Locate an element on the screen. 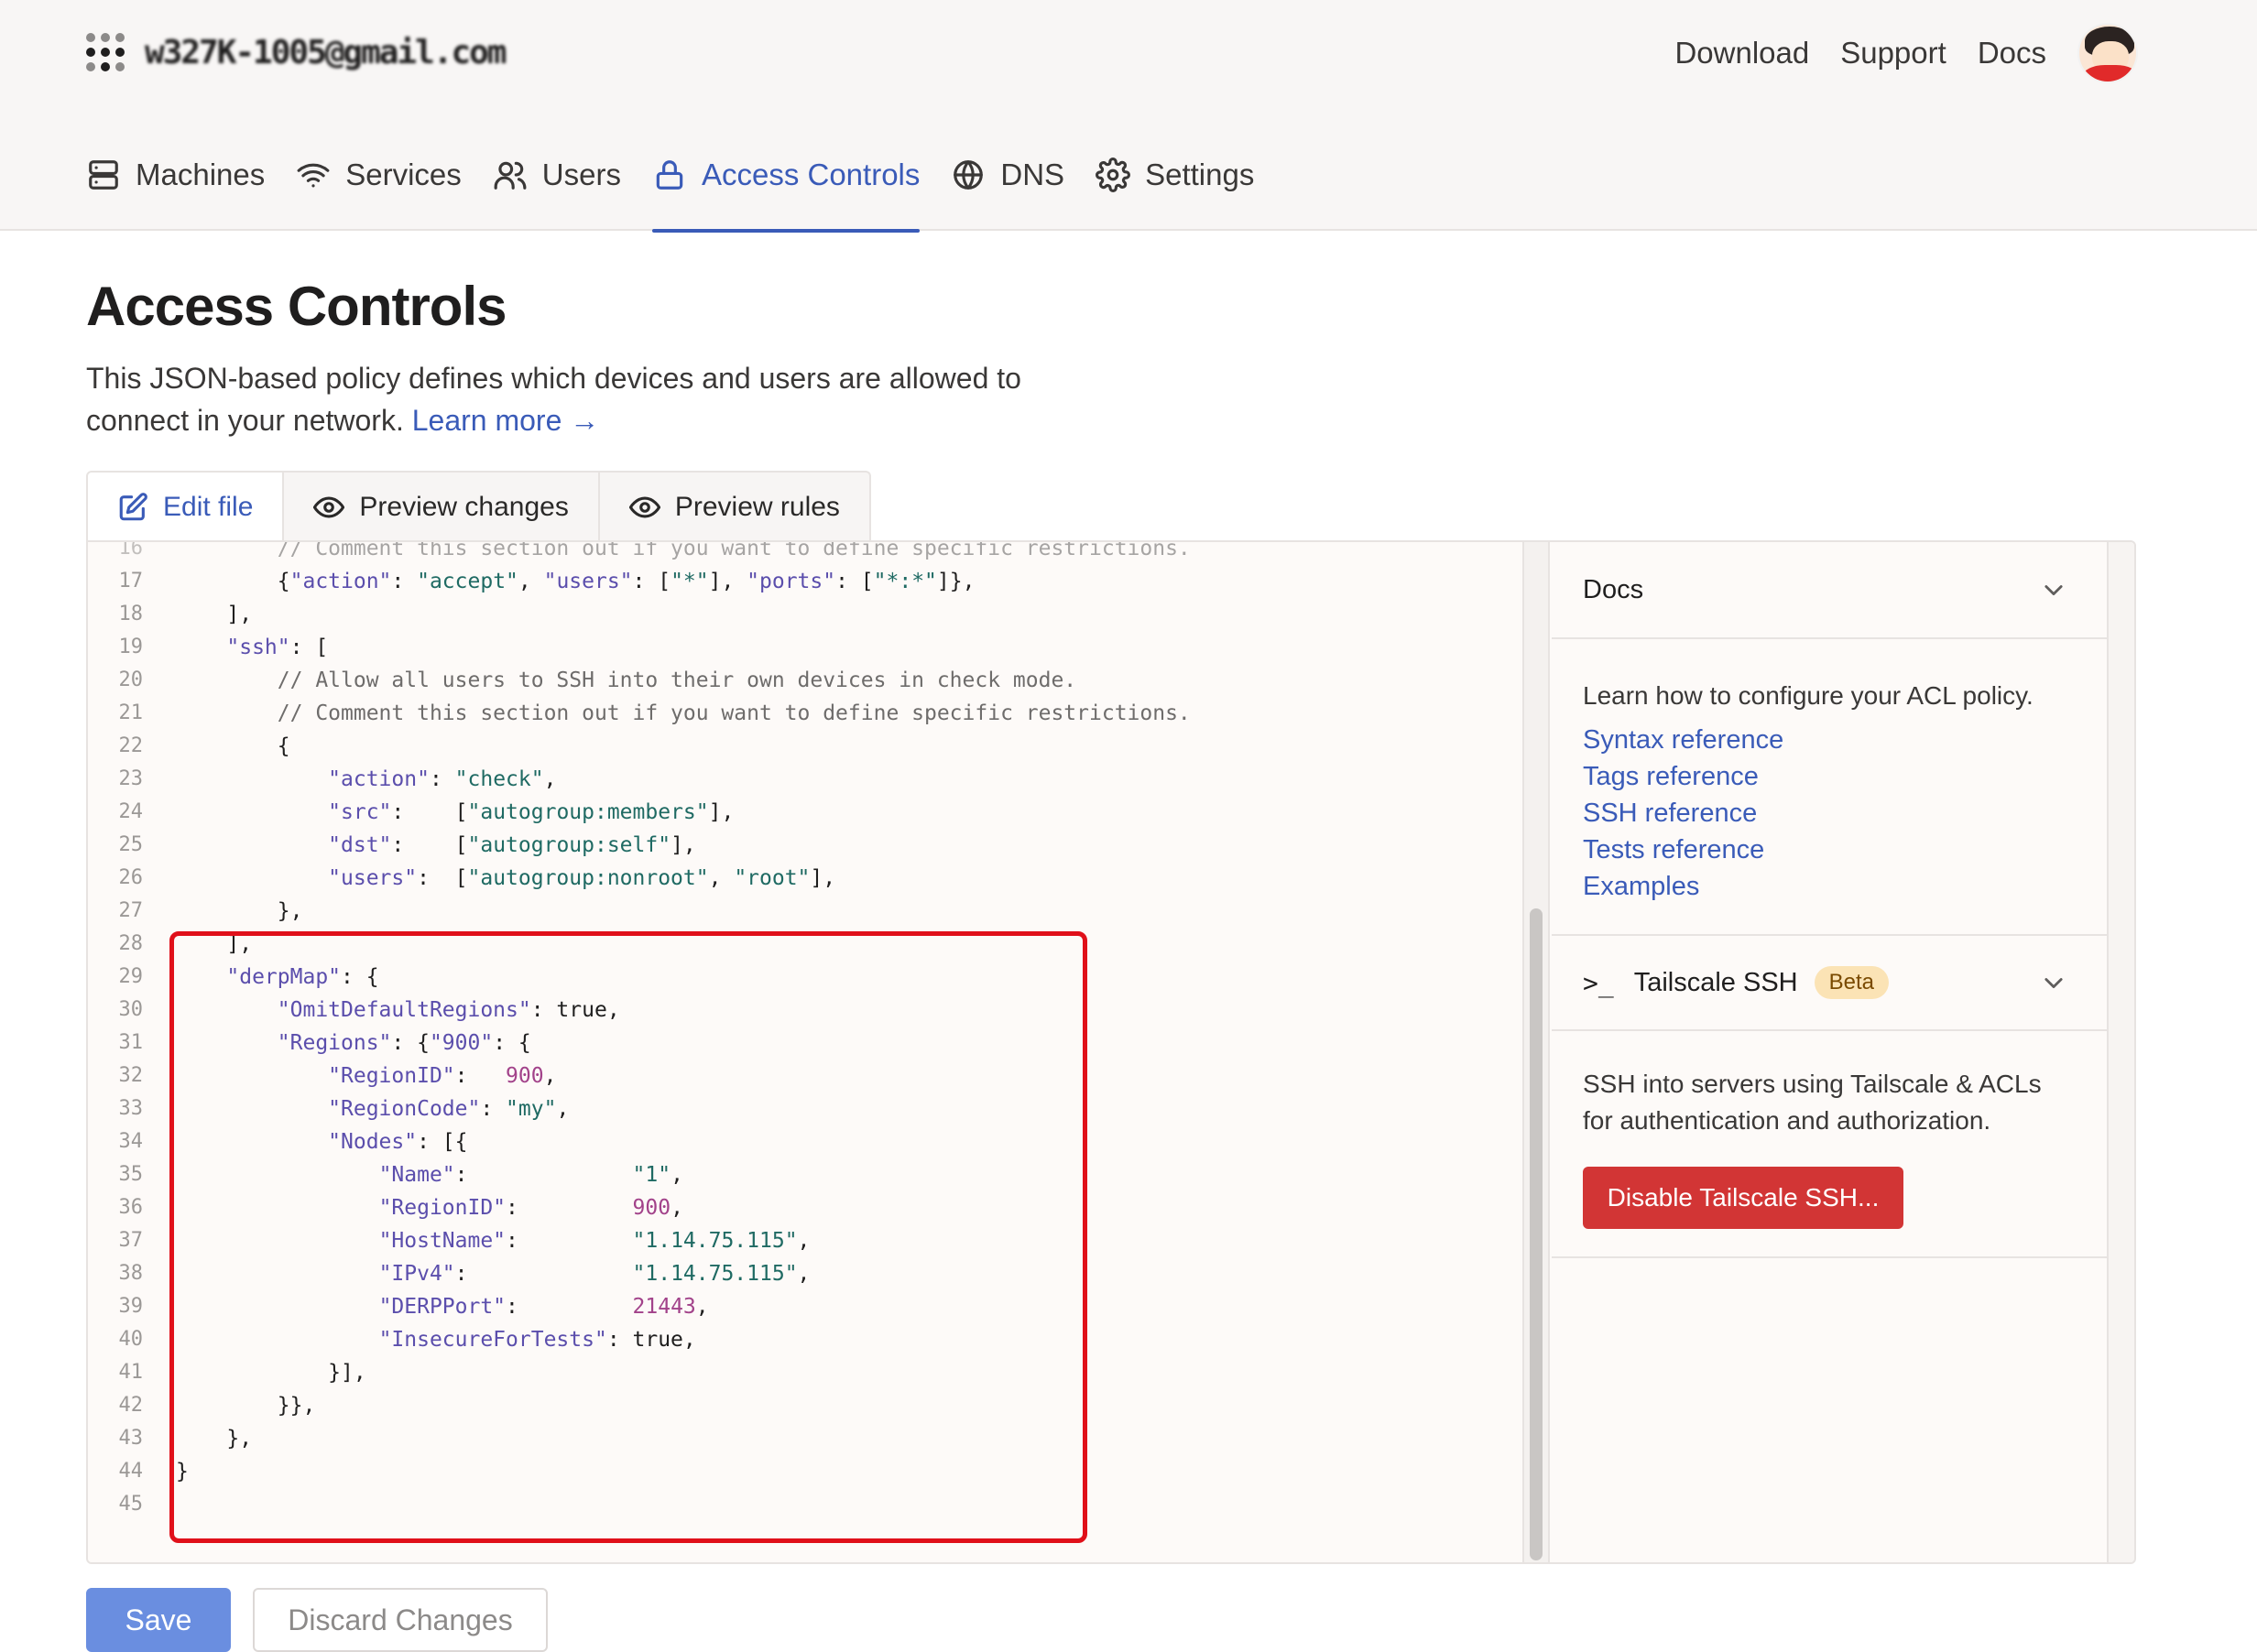  sidebar-scrollbar-track is located at coordinates (2120, 1052).